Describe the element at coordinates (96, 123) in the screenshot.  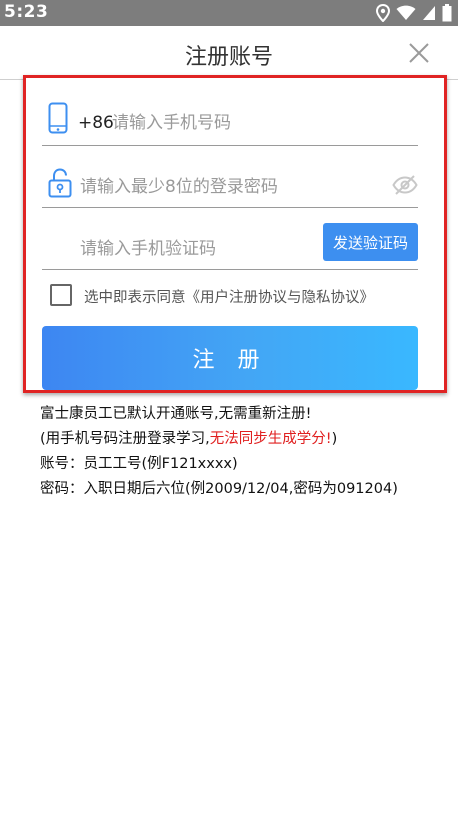
I see `country-code: +86` at that location.